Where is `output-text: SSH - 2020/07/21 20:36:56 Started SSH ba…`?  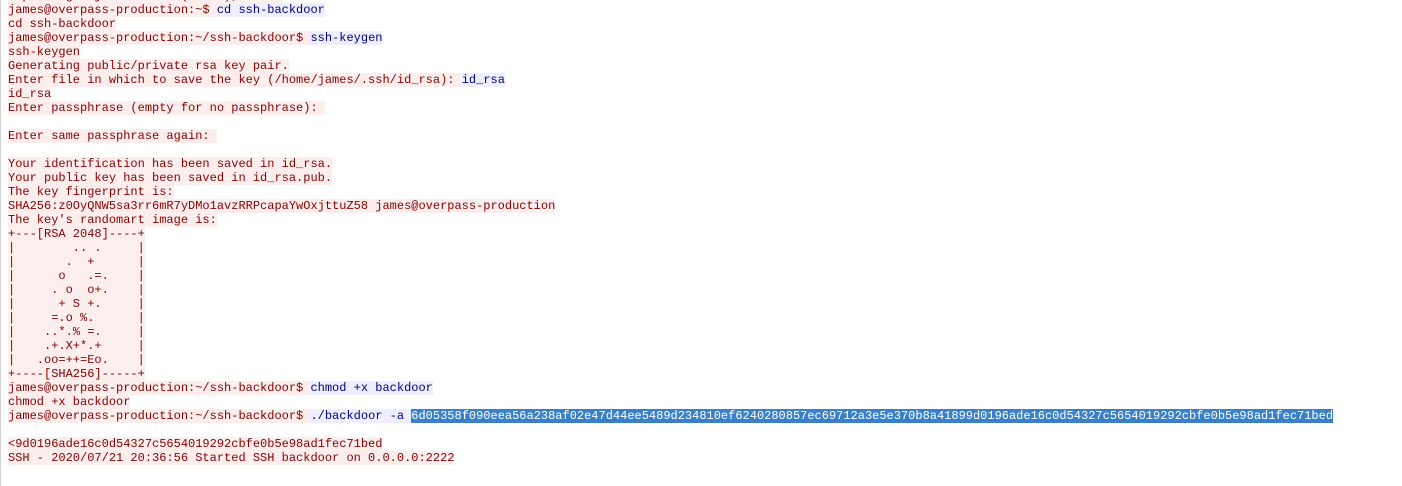
output-text: SSH - 2020/07/21 20:36:56 Started SSH ba… is located at coordinates (231, 458).